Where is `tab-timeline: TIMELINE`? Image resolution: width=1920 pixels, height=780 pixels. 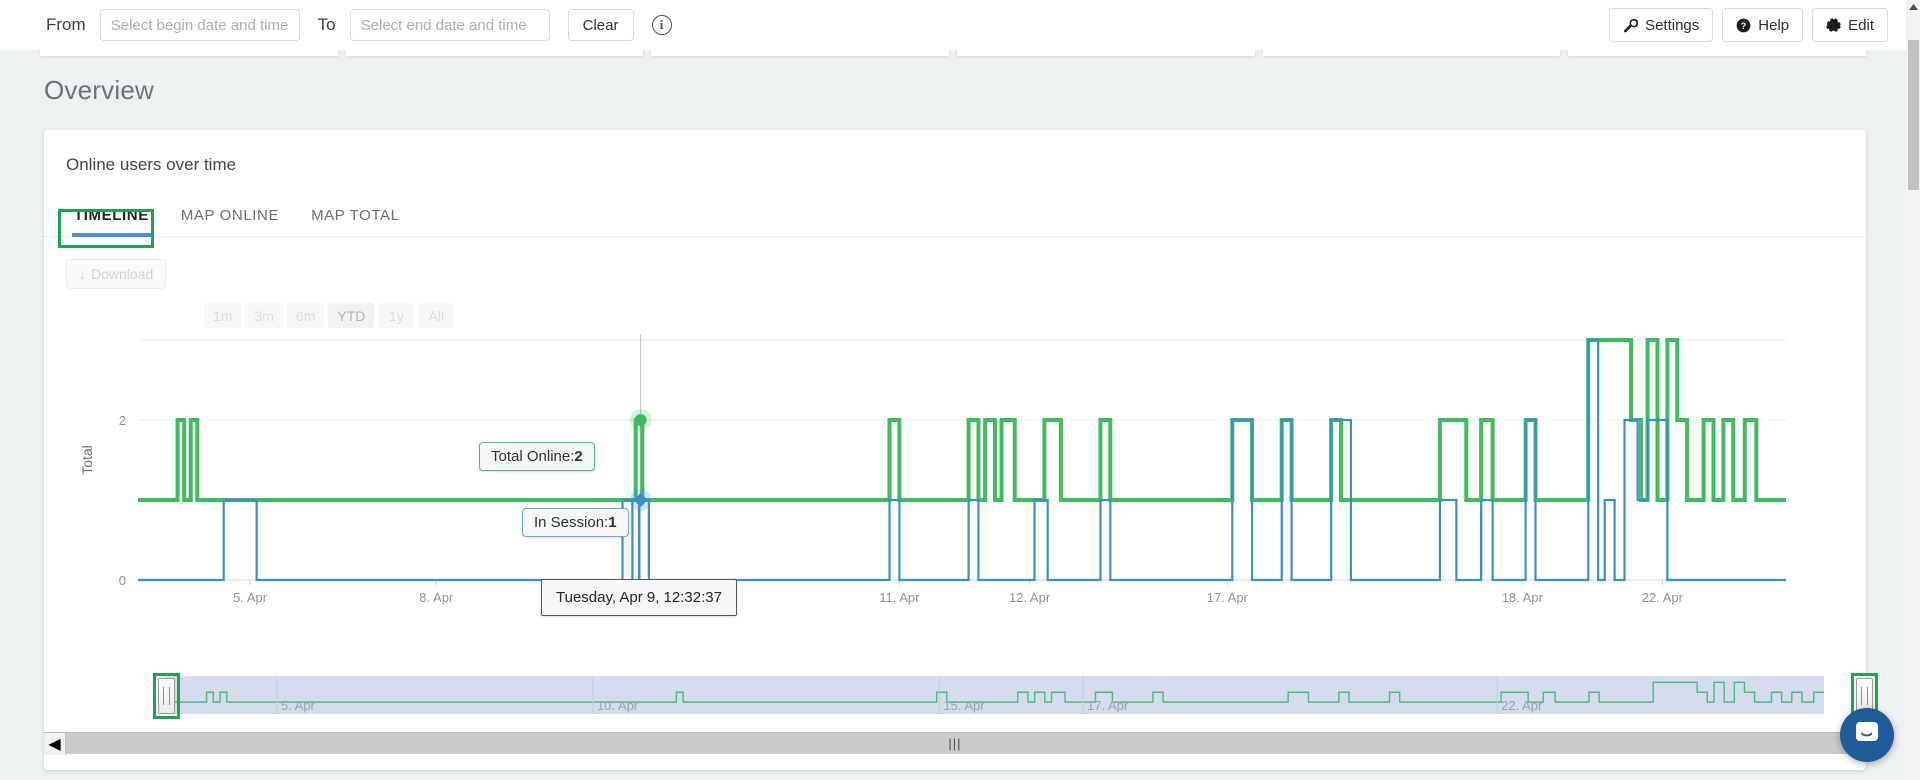
tab-timeline: TIMELINE is located at coordinates (111, 222).